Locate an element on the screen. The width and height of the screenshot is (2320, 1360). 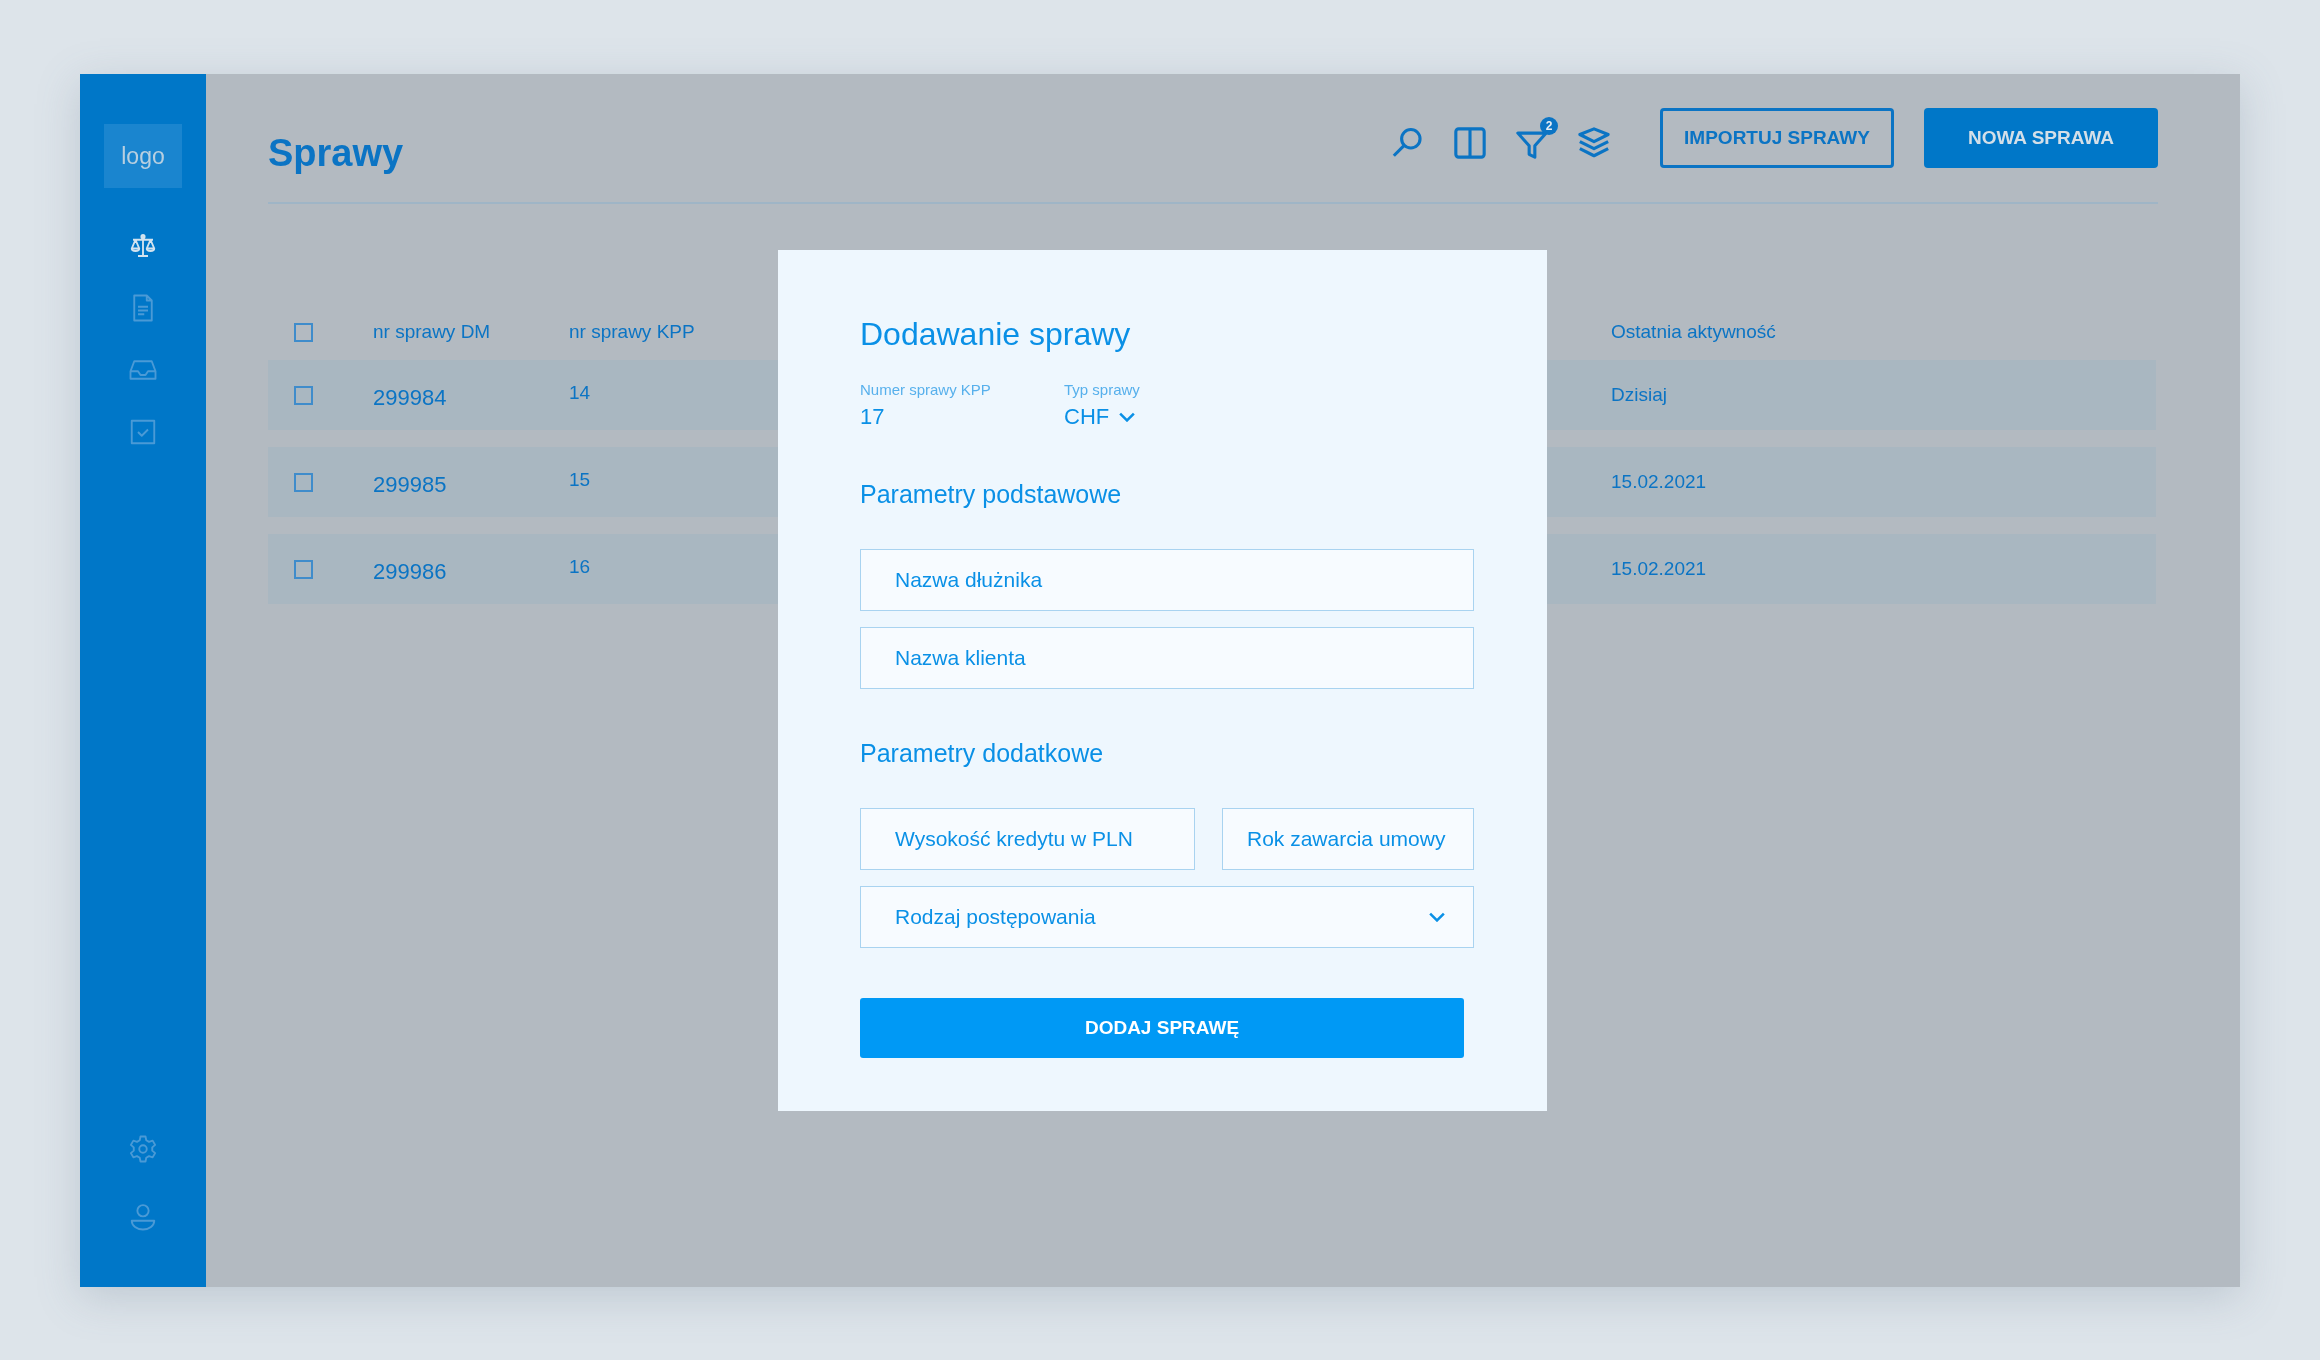
section-title: Parametry podstawowe is located at coordinates (991, 494).